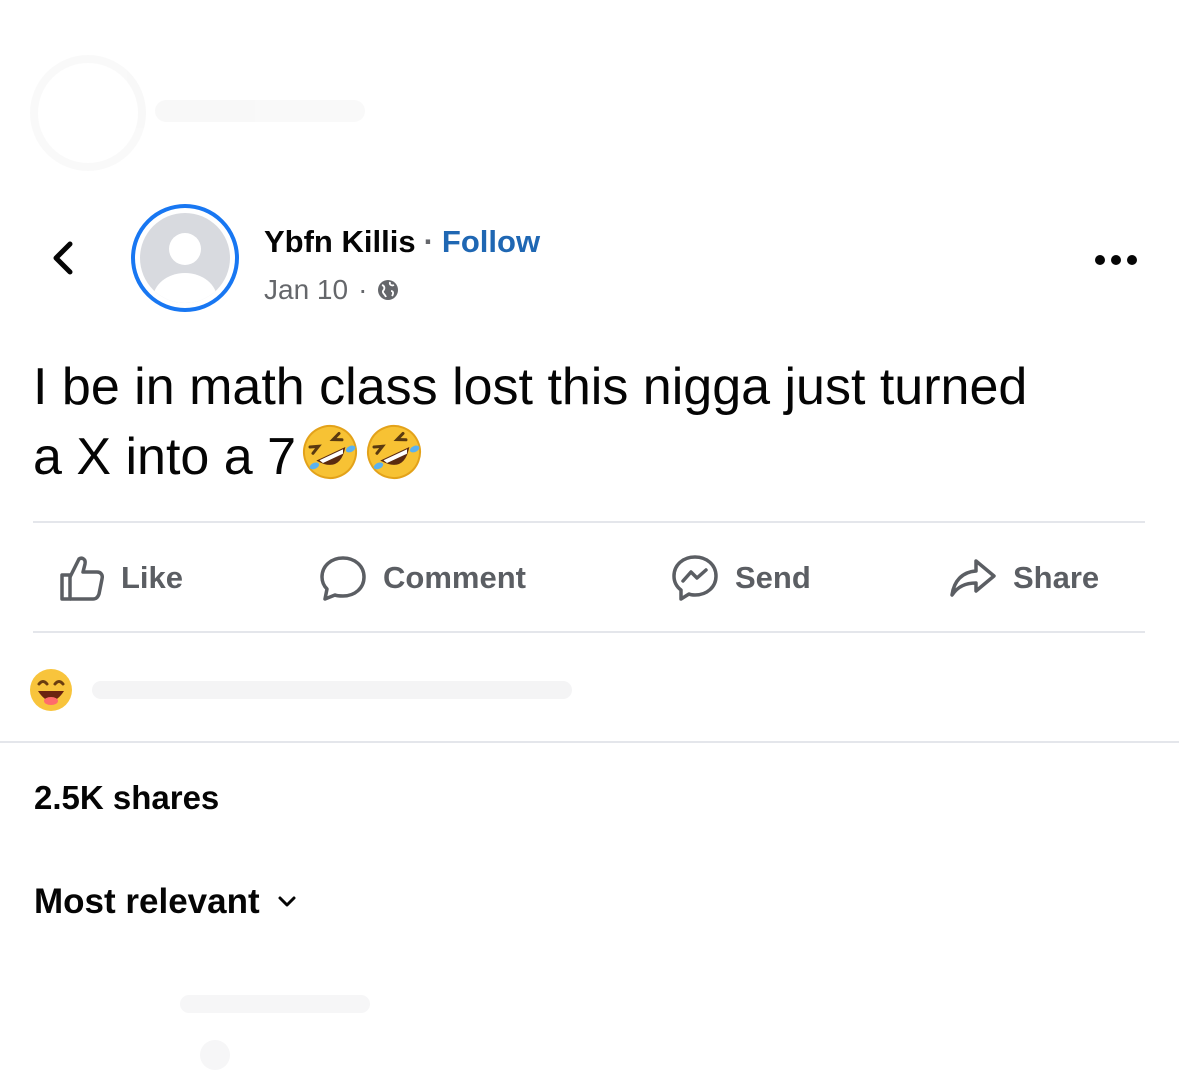 Image resolution: width=1179 pixels, height=1077 pixels. I want to click on like-button: Like, so click(118, 578).